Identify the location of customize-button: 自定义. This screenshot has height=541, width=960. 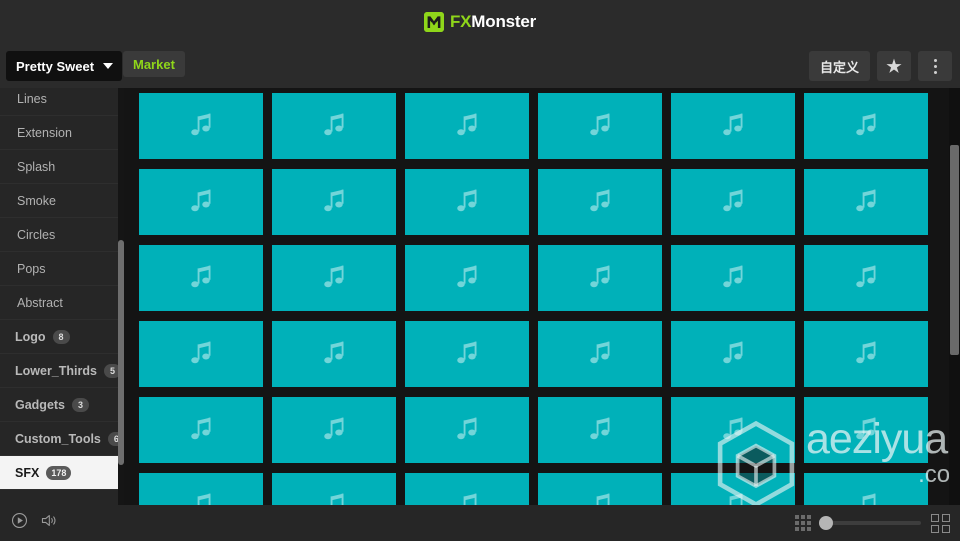
(839, 66).